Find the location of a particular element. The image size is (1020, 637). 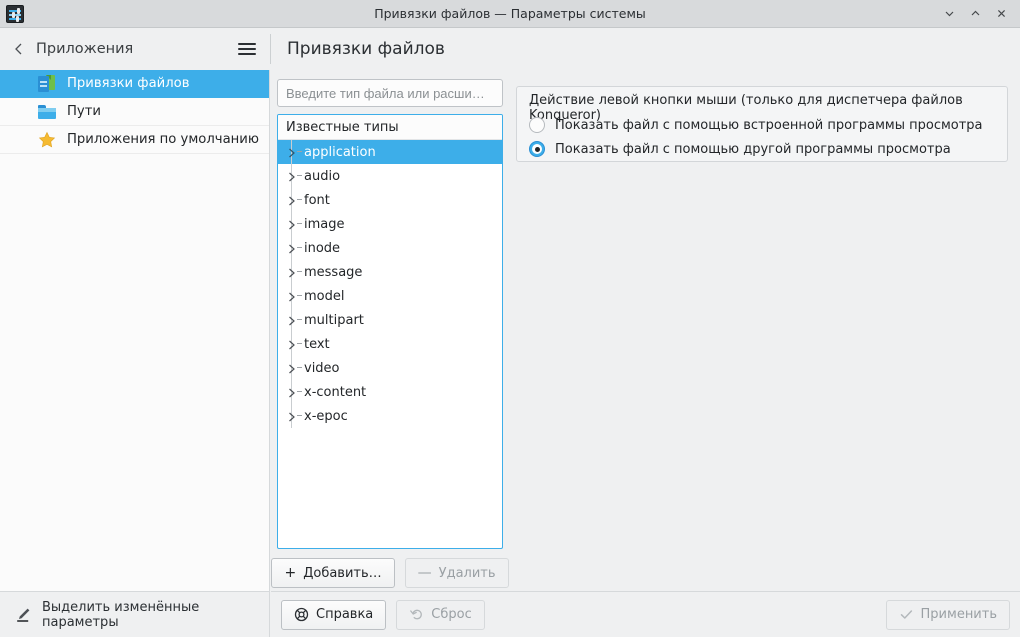

help-button-label: Справка is located at coordinates (345, 614).